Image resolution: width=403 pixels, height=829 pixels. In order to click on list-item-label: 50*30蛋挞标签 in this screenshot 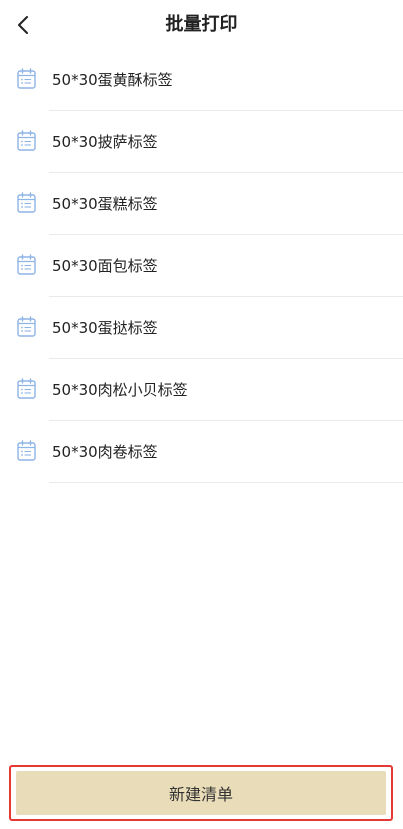, I will do `click(105, 328)`.